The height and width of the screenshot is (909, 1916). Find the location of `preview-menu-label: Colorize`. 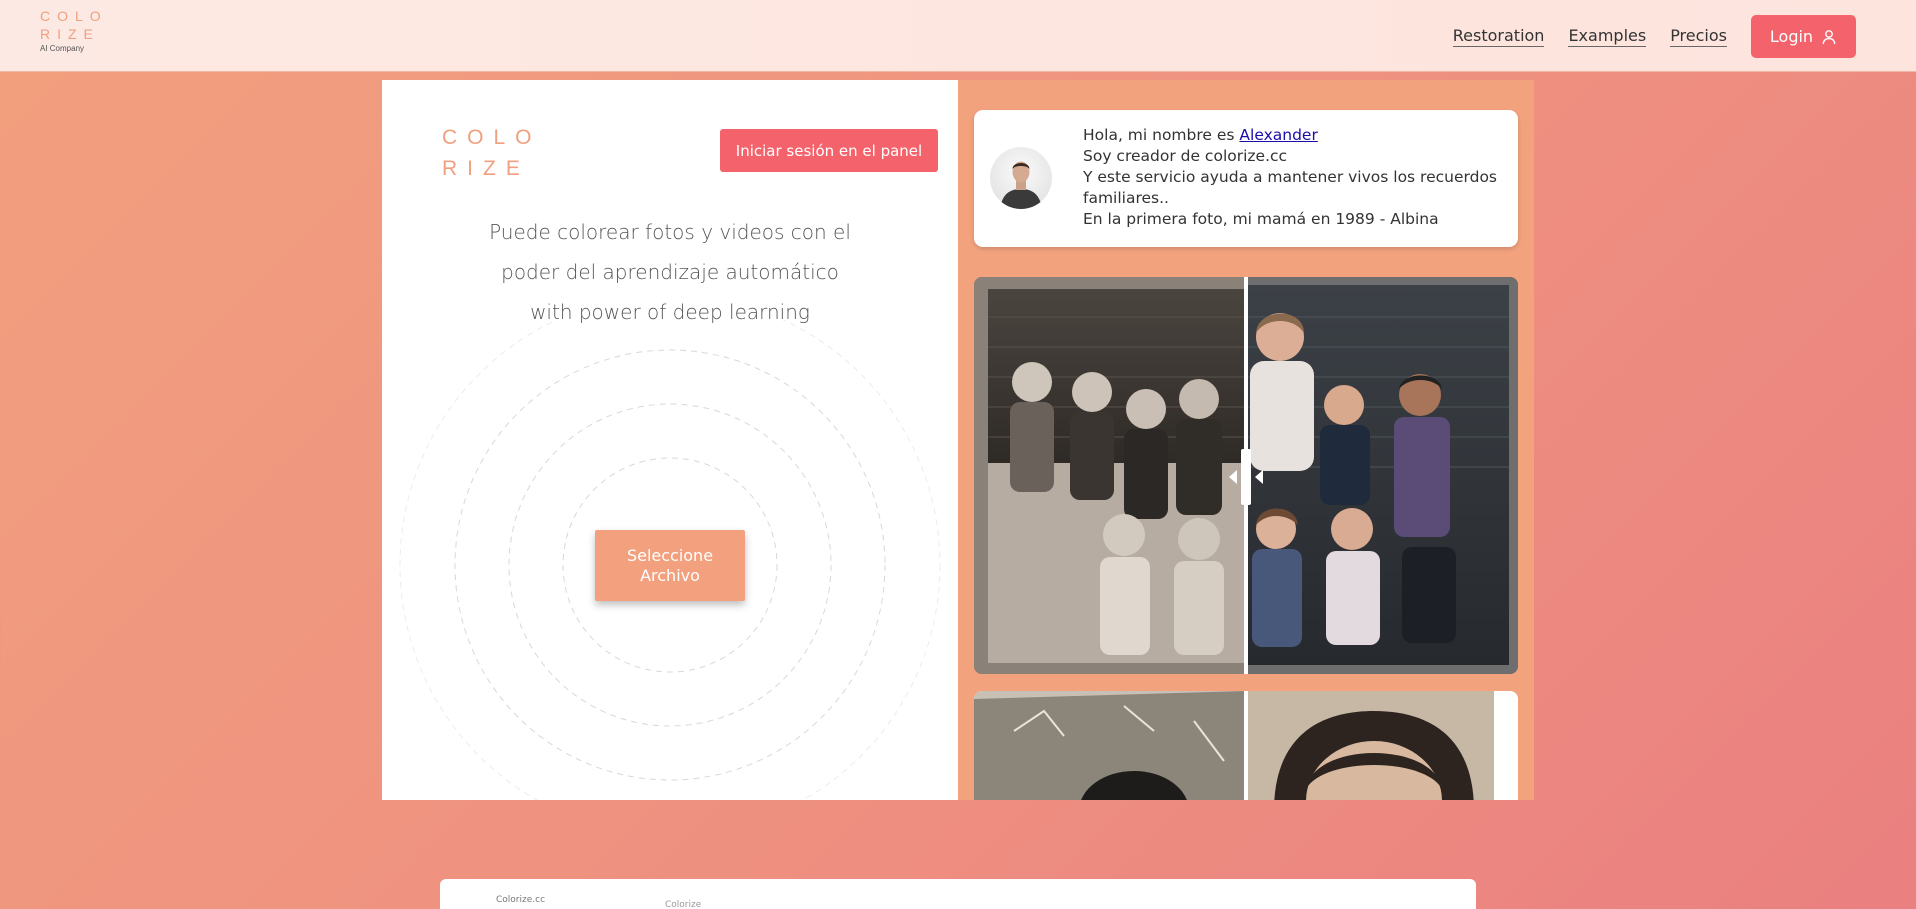

preview-menu-label: Colorize is located at coordinates (683, 904).